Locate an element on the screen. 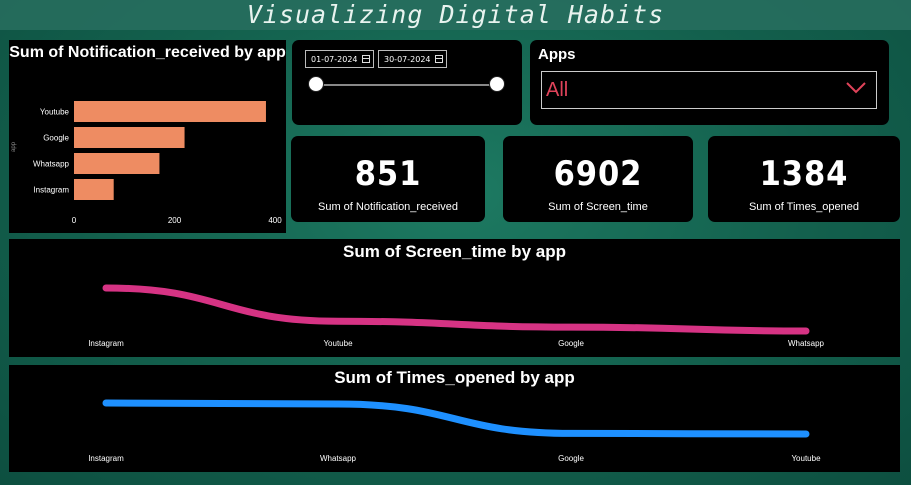 The height and width of the screenshot is (485, 911). kpi-card-notifications: 851 Sum of Notification_received is located at coordinates (388, 179).